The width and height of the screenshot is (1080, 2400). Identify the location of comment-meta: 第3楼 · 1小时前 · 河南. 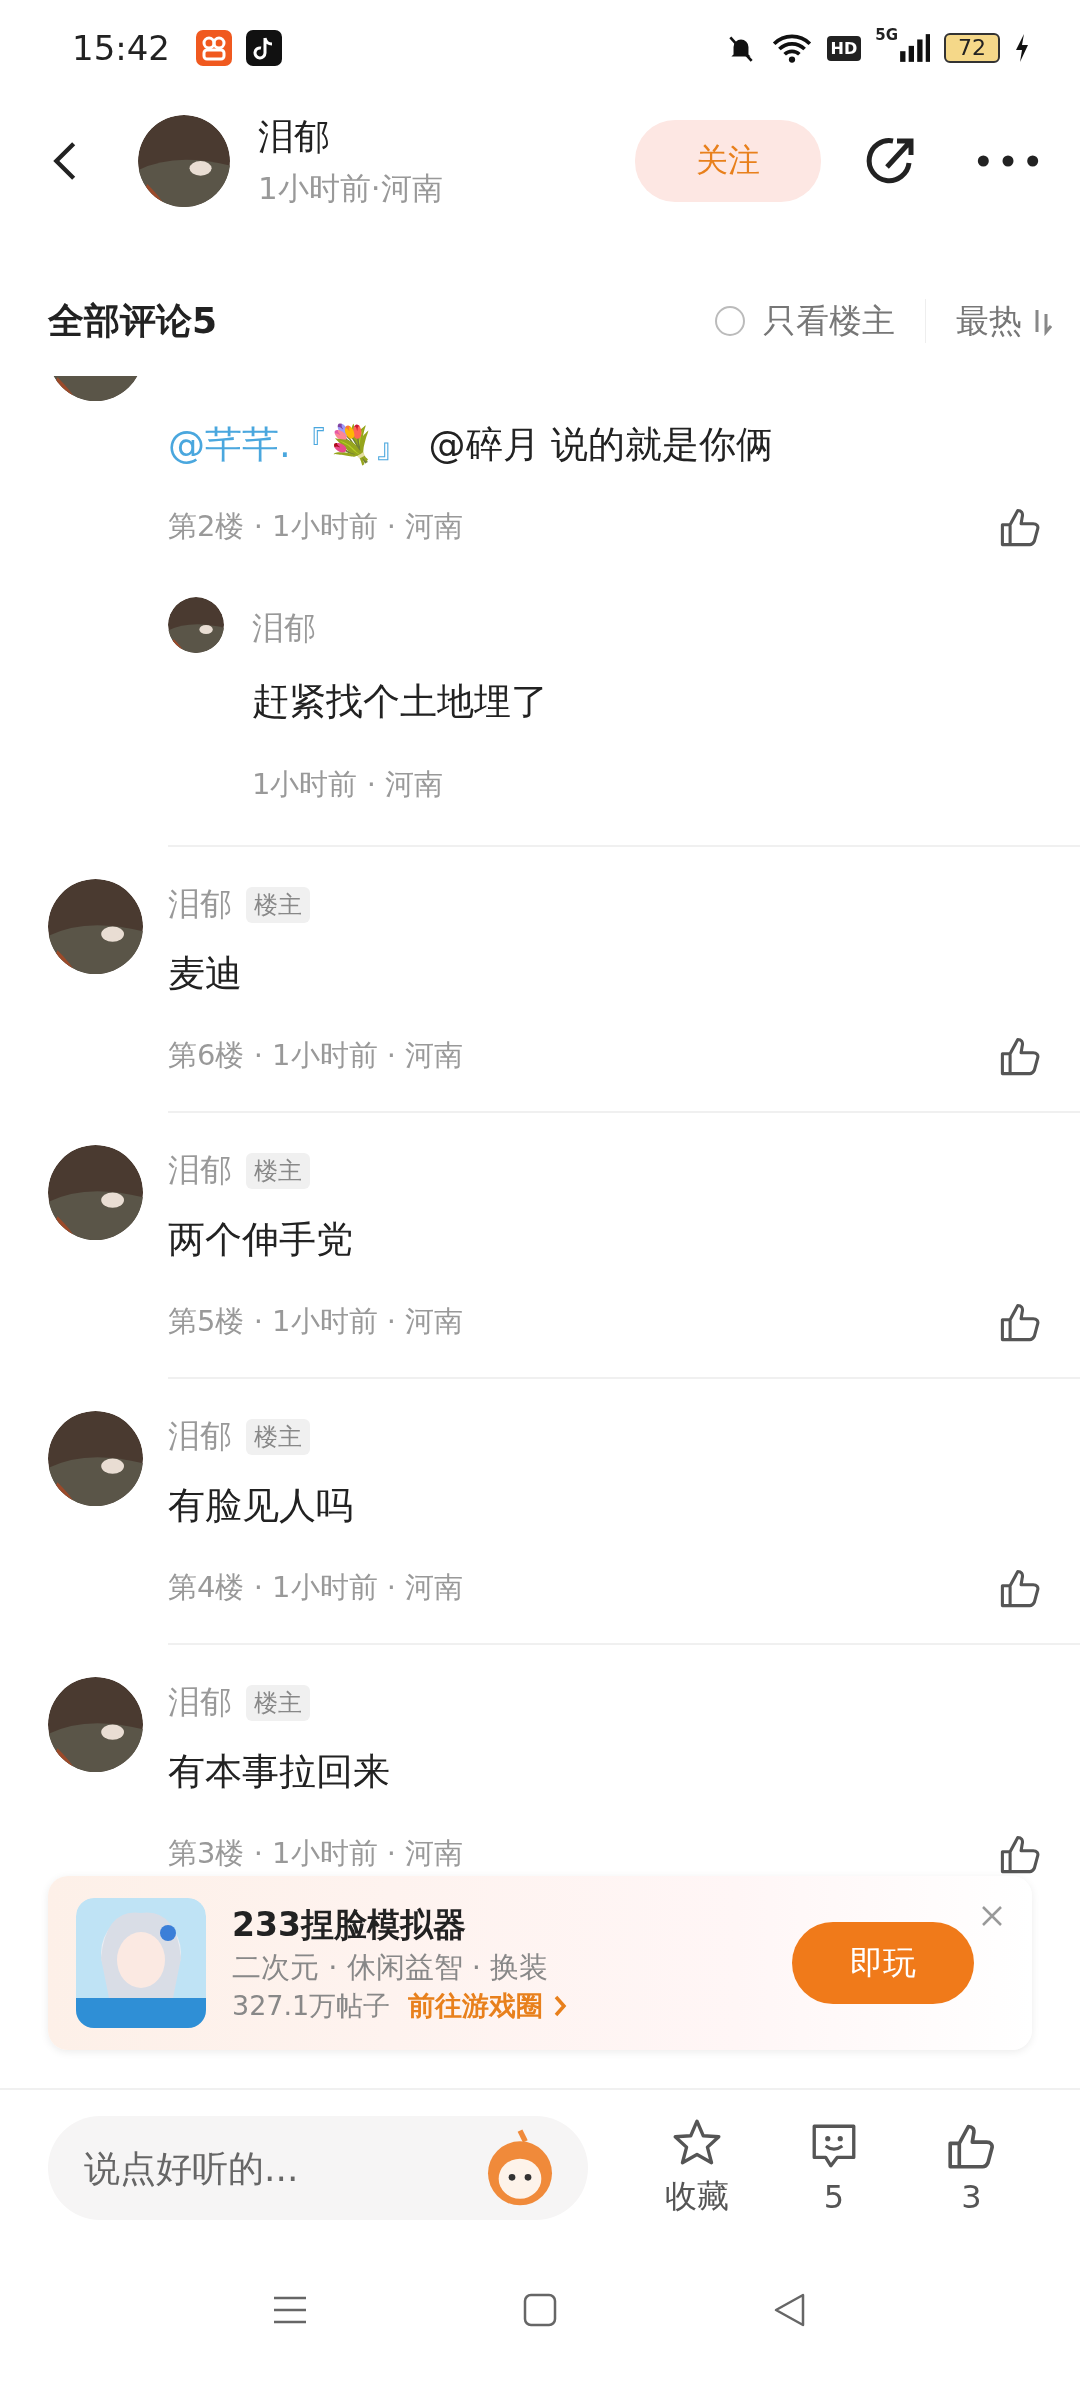
(316, 1853).